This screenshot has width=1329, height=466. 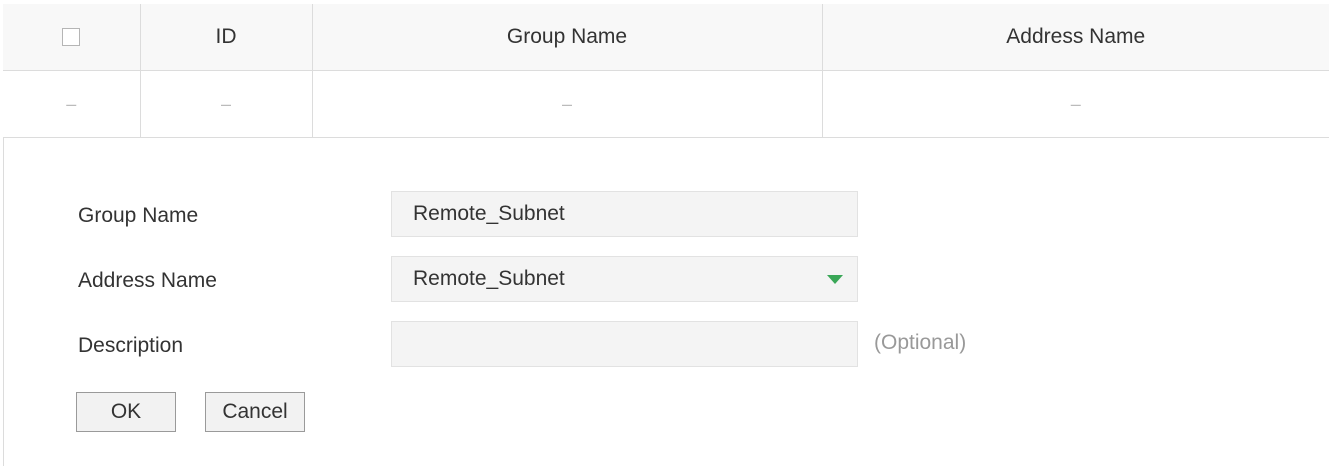 I want to click on address-name-select: Remote_Subnet, so click(x=624, y=279).